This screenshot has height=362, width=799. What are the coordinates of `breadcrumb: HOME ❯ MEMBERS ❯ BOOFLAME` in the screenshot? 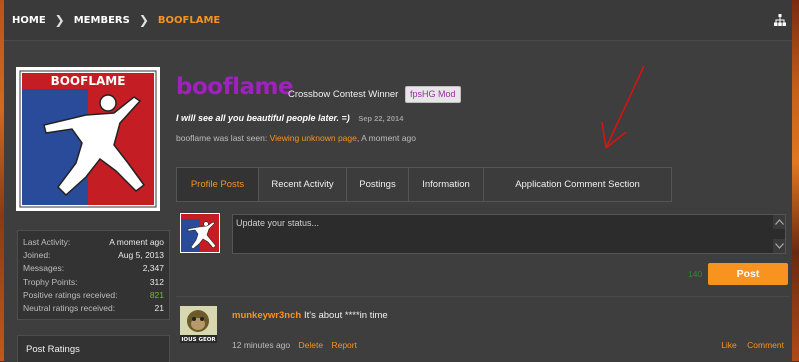 It's located at (398, 20).